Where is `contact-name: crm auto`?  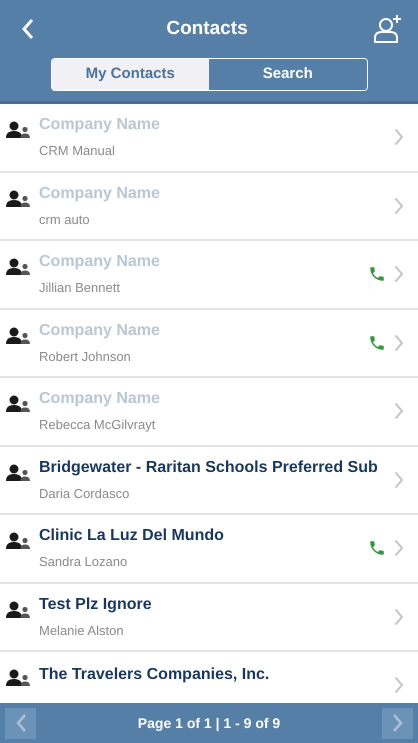
contact-name: crm auto is located at coordinates (65, 219).